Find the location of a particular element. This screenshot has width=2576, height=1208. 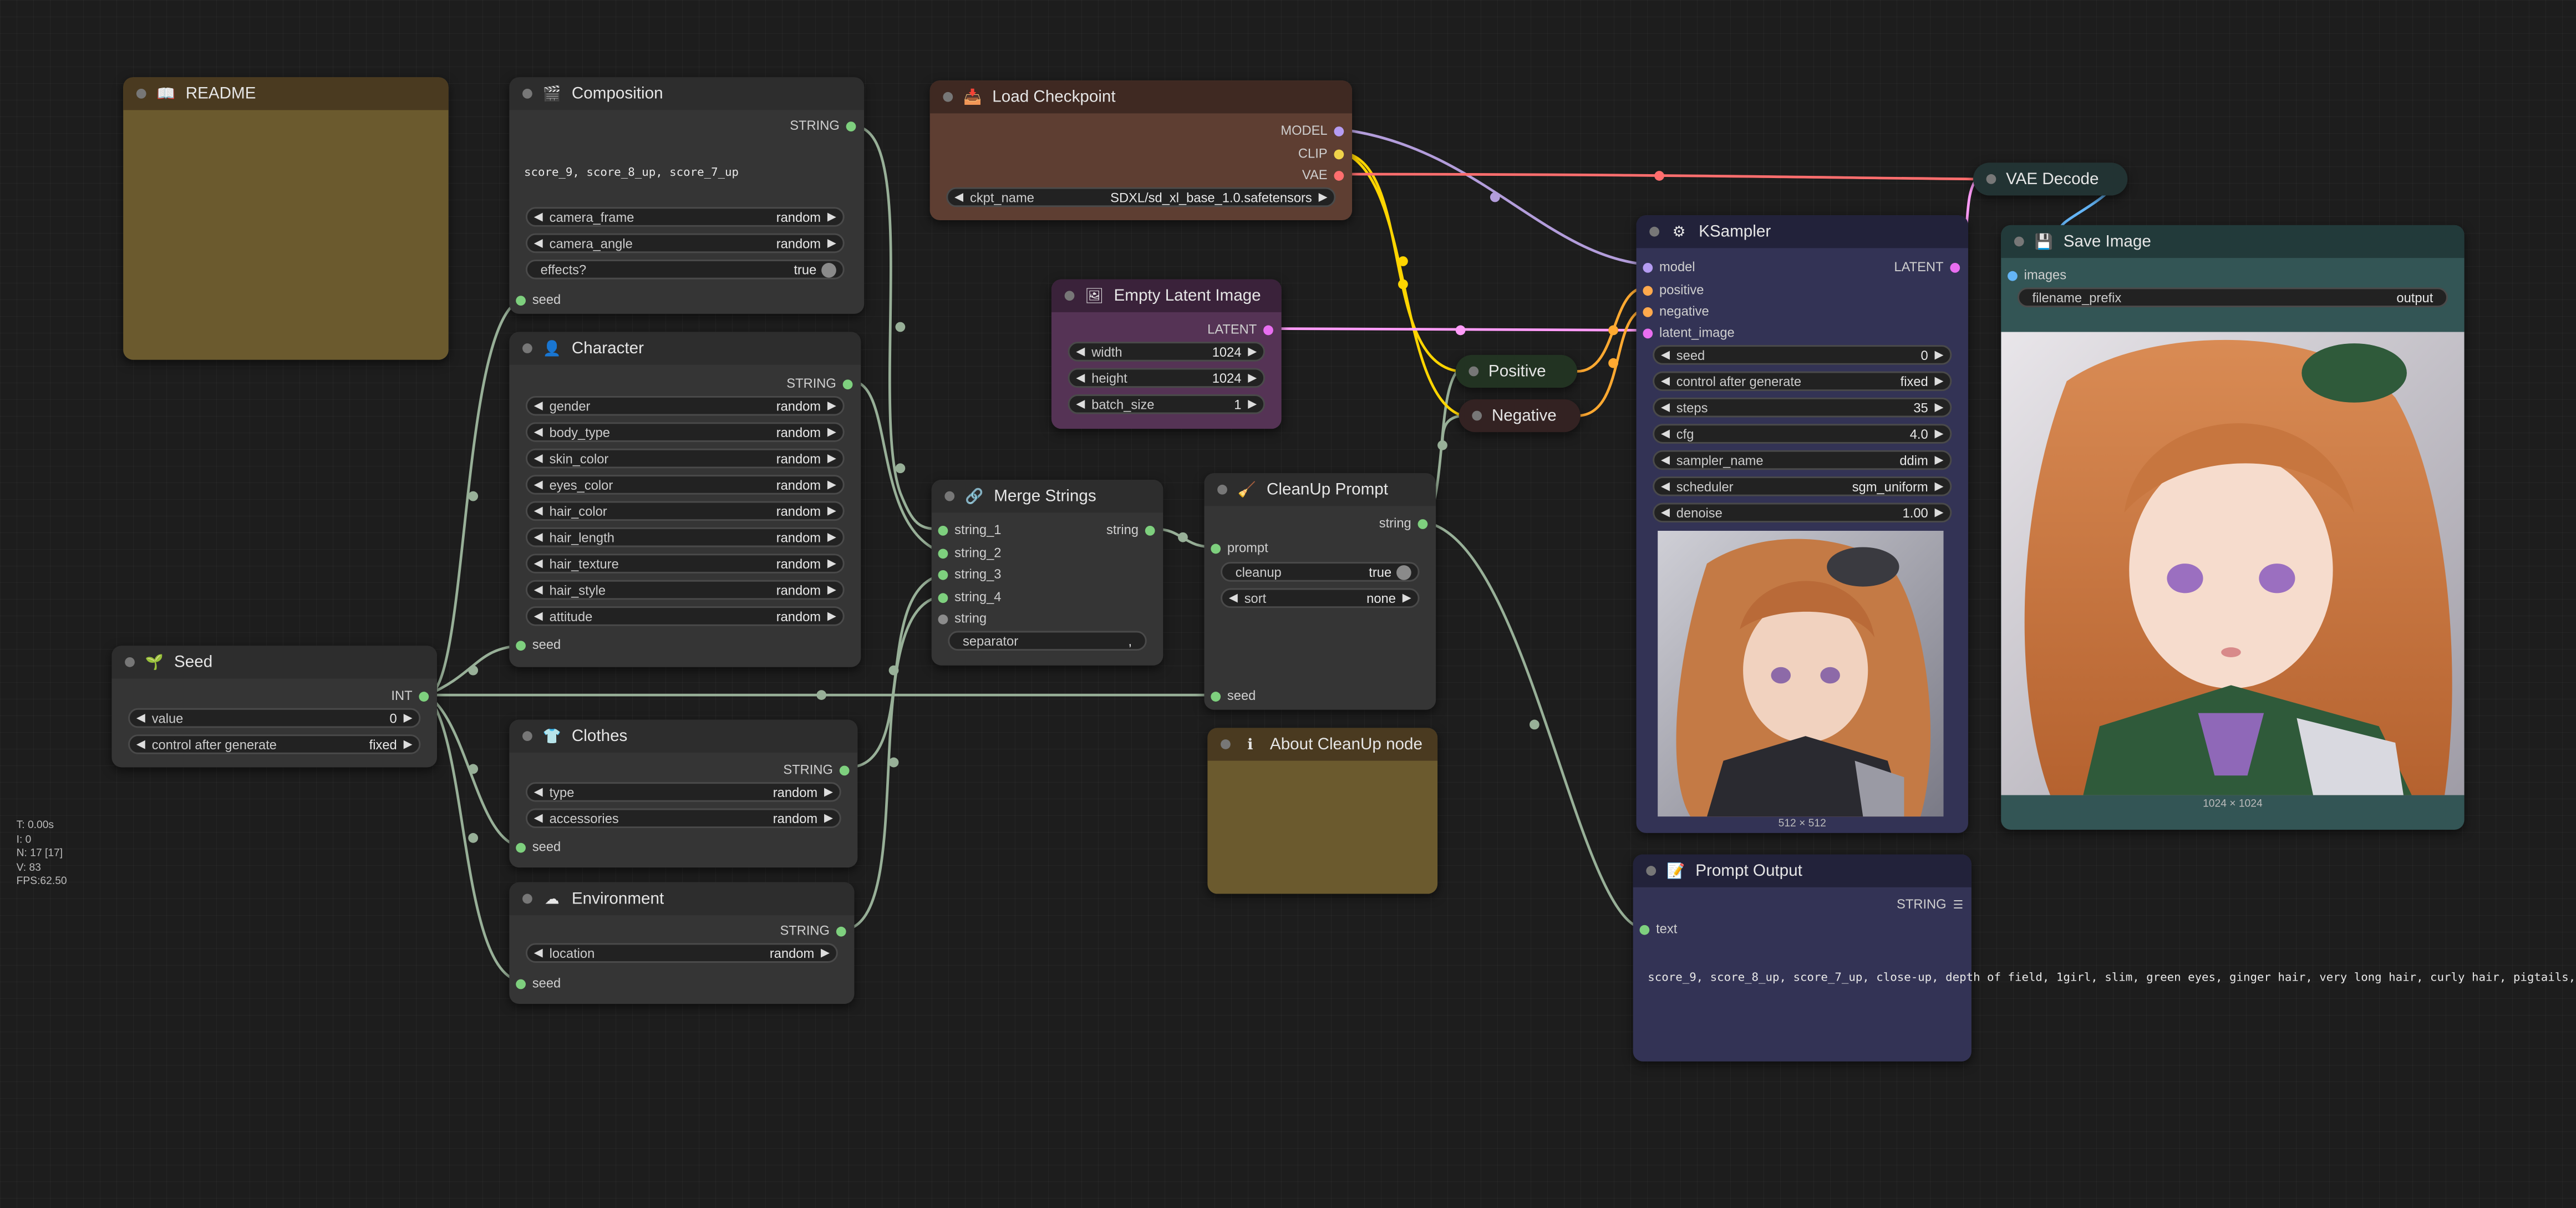

node-header: 🖼 Empty Latent Image is located at coordinates (1166, 295).